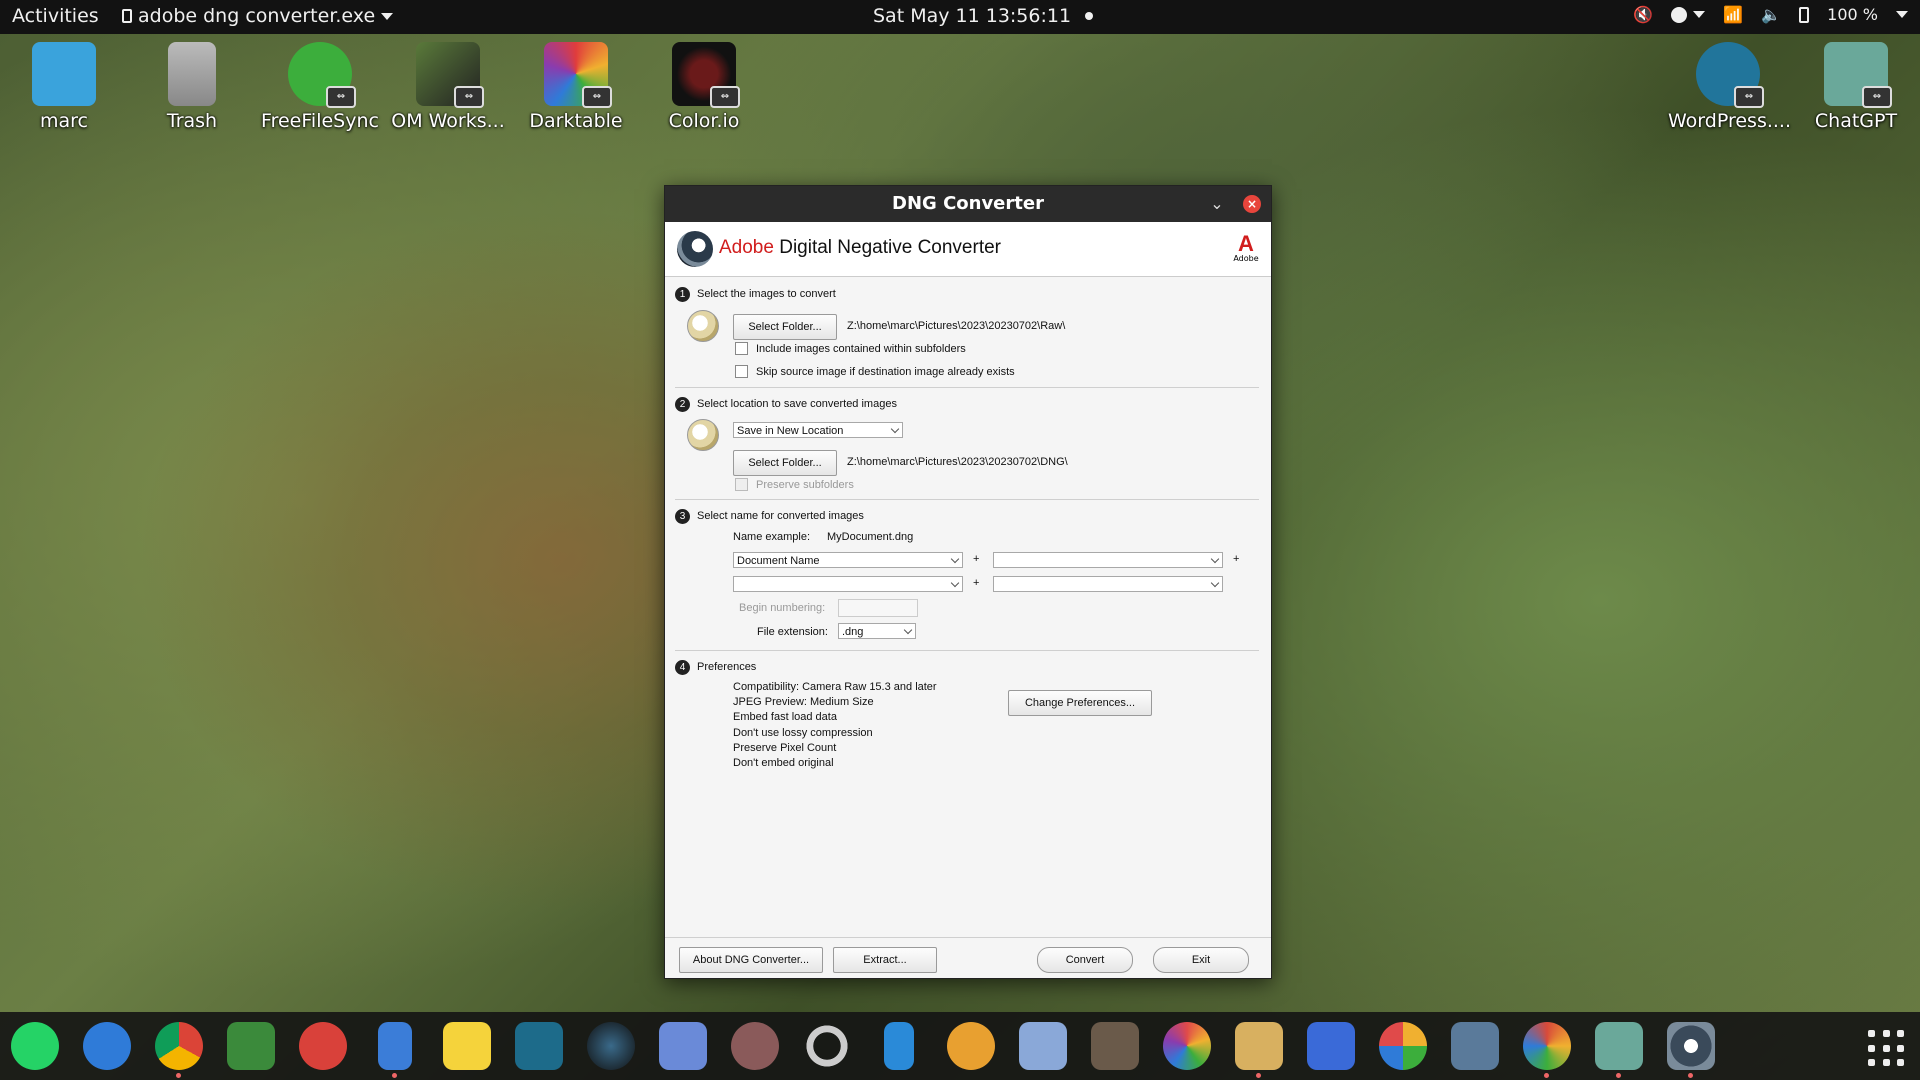 This screenshot has height=1080, width=1920. Describe the element at coordinates (1770, 14) in the screenshot. I see `system-tray: 🔇 📶 🔈 100 %` at that location.